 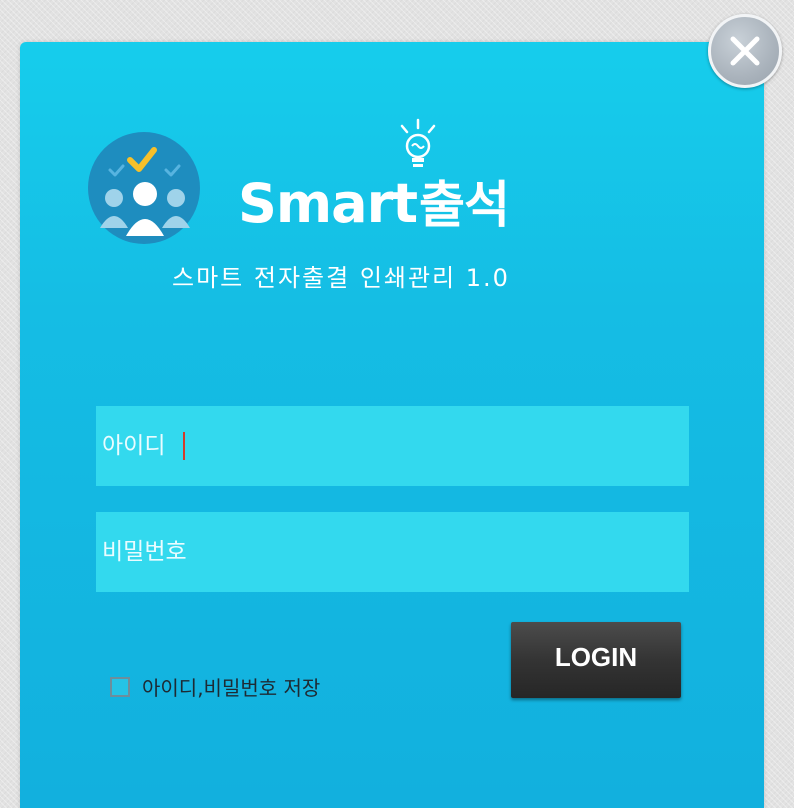 What do you see at coordinates (184, 446) in the screenshot?
I see `text-caret` at bounding box center [184, 446].